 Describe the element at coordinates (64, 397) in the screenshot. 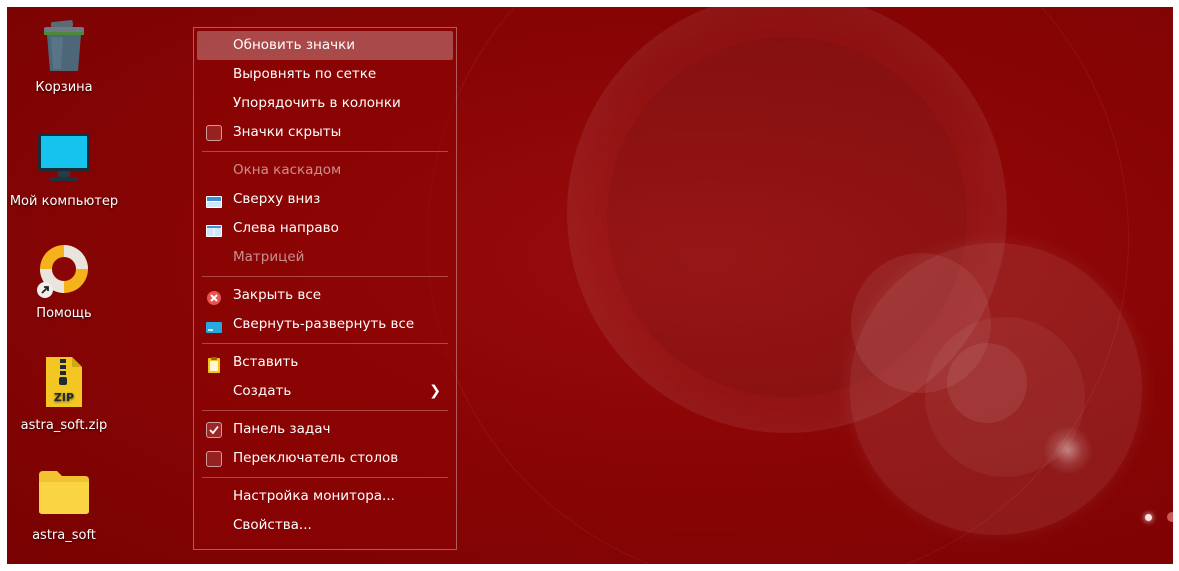

I see `svg-text: ZIP` at that location.